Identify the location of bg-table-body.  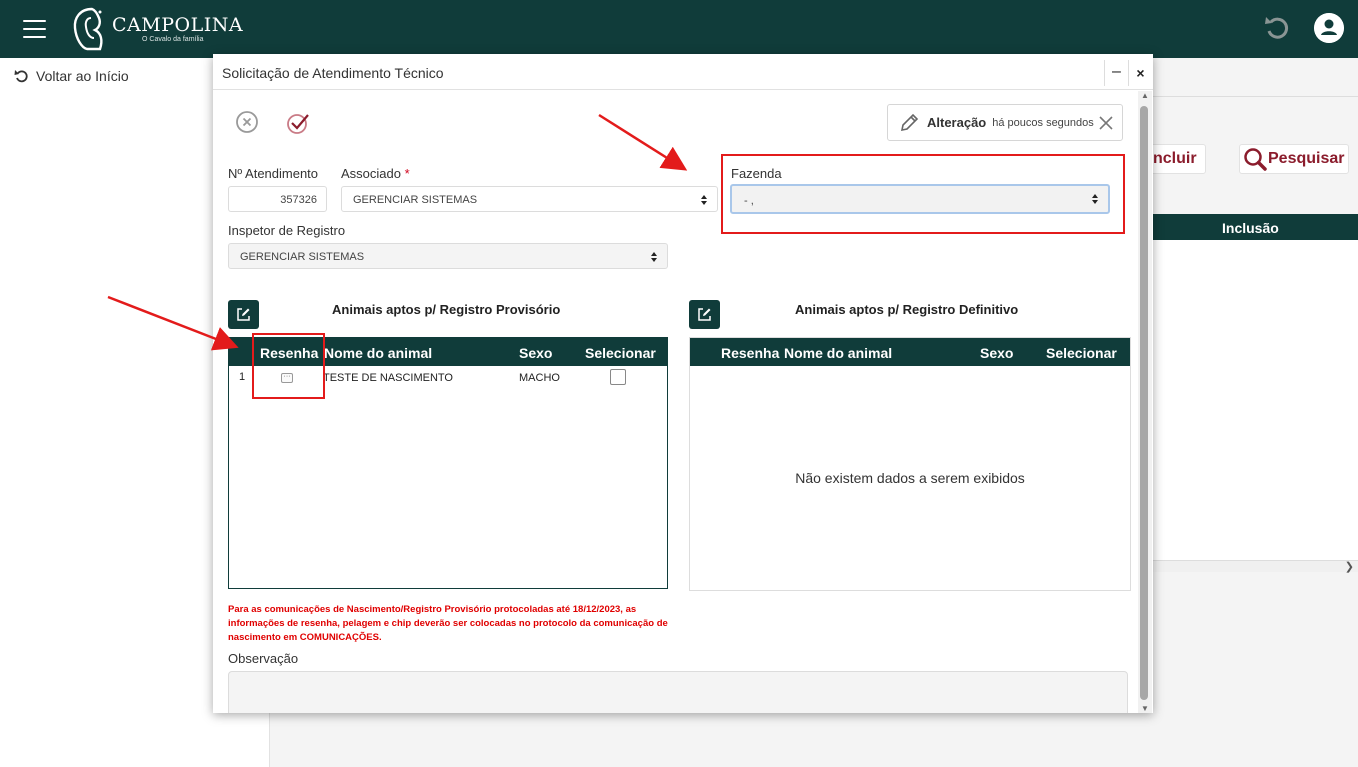
(1254, 400).